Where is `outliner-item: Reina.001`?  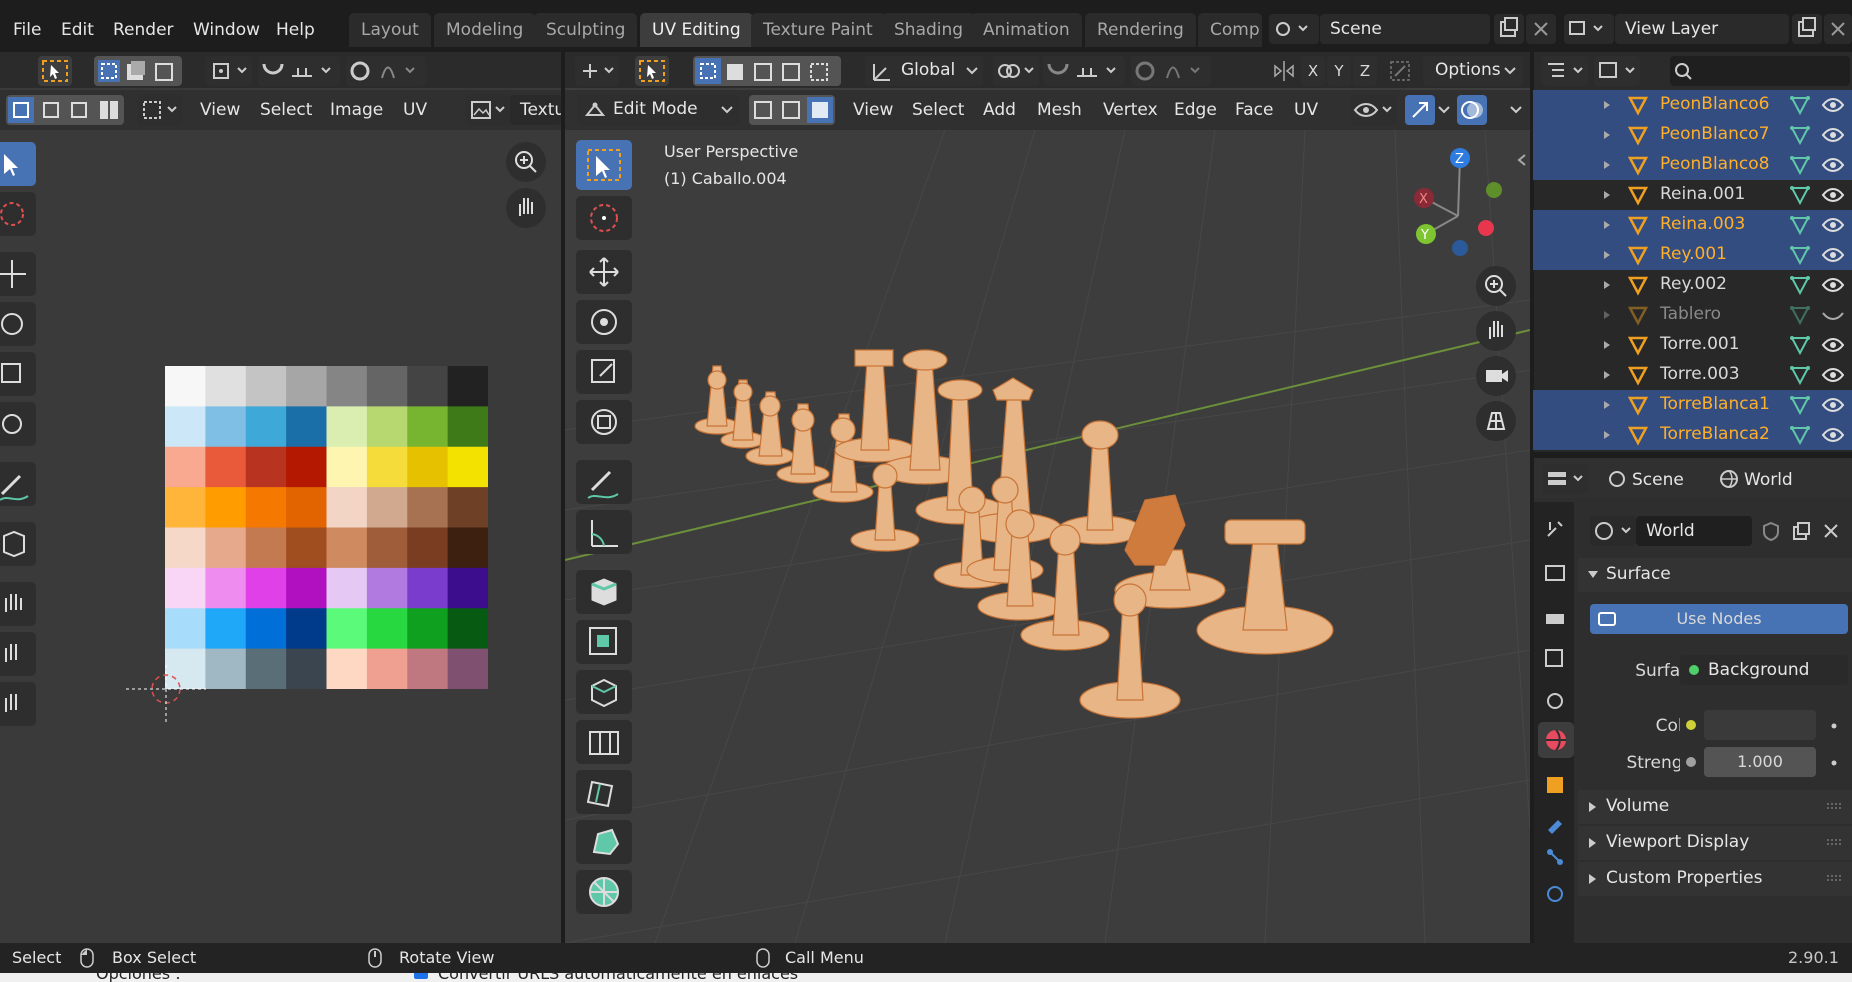
outliner-item: Reina.001 is located at coordinates (1692, 195).